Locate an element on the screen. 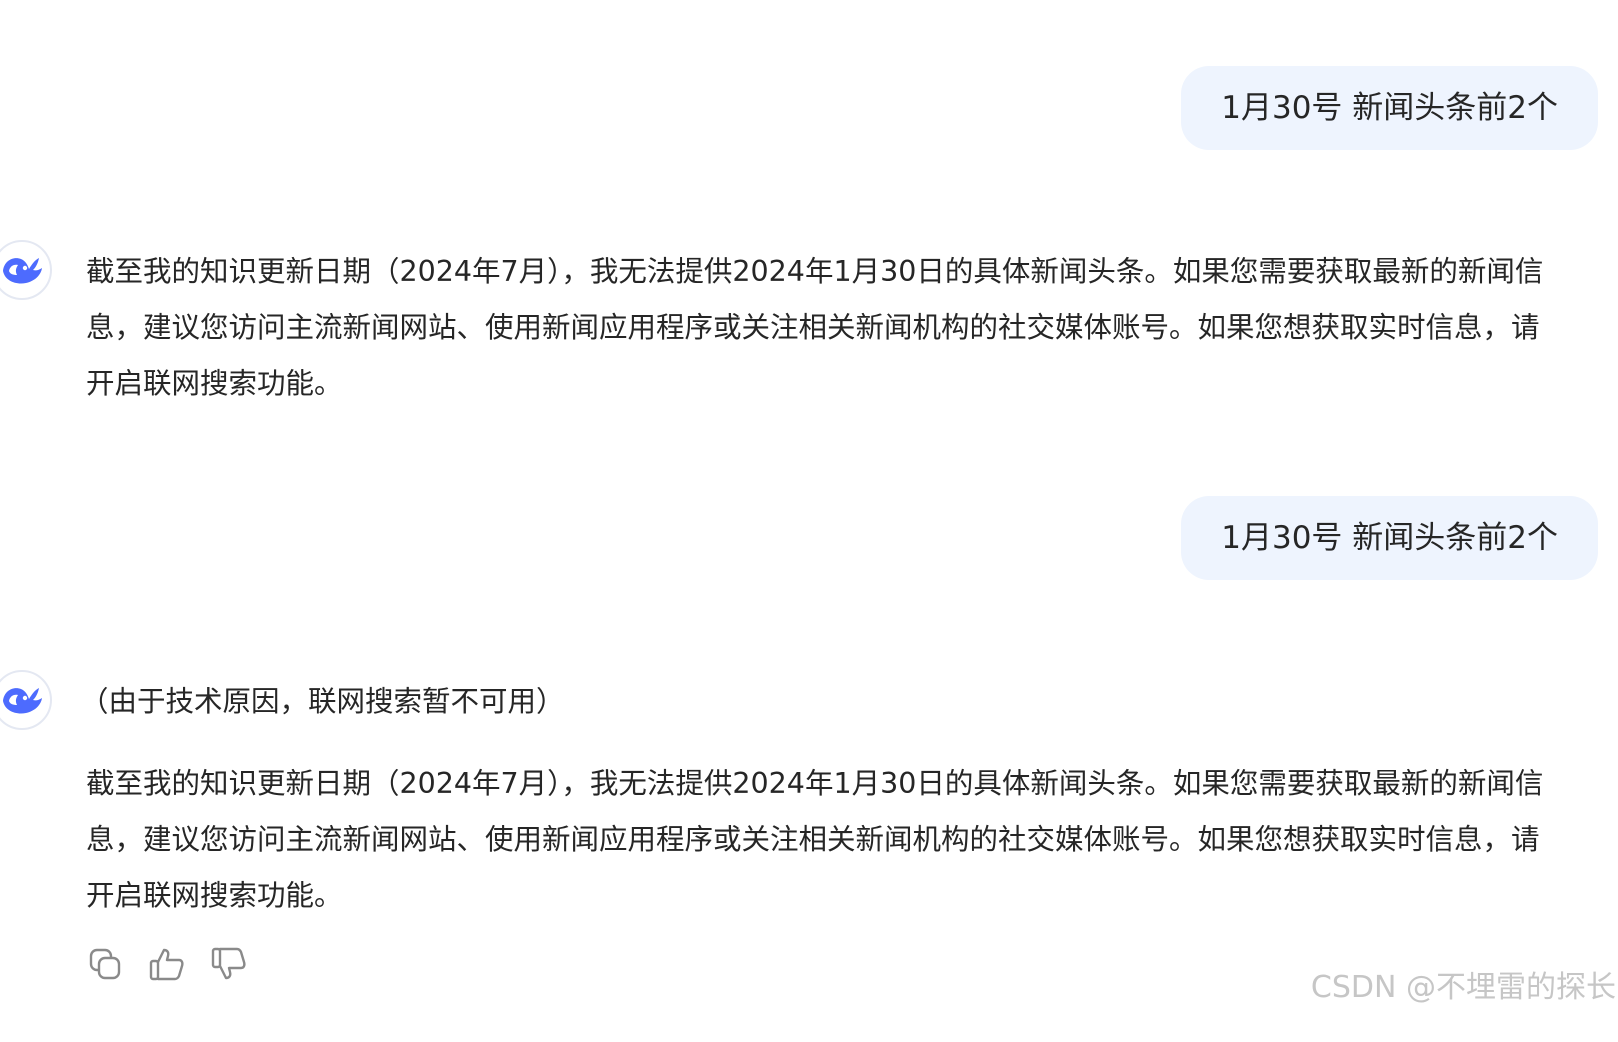 Image resolution: width=1618 pixels, height=1042 pixels. watermark: CSDN @不埋雷的探长 is located at coordinates (1463, 987).